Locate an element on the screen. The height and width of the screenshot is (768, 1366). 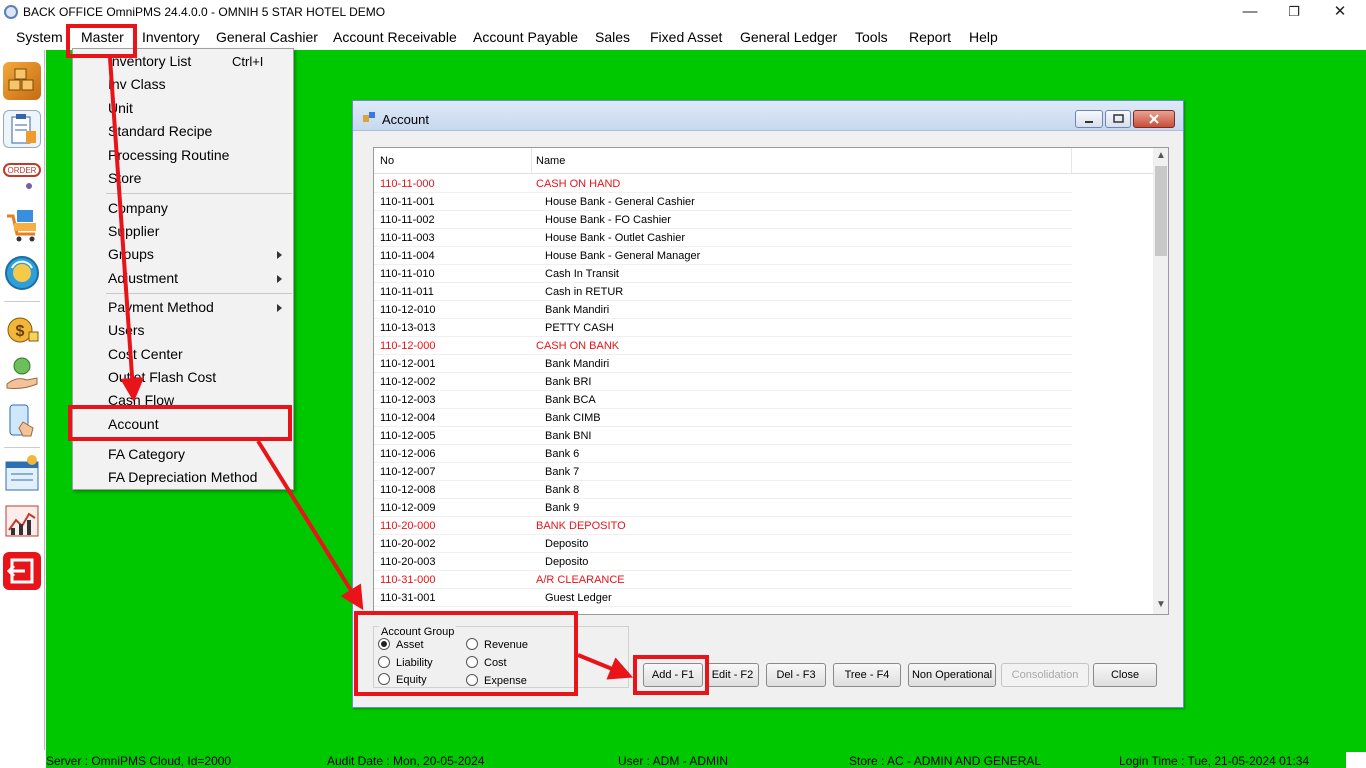
account-row: 110-31-001 Guest Ledger is located at coordinates (764, 598).